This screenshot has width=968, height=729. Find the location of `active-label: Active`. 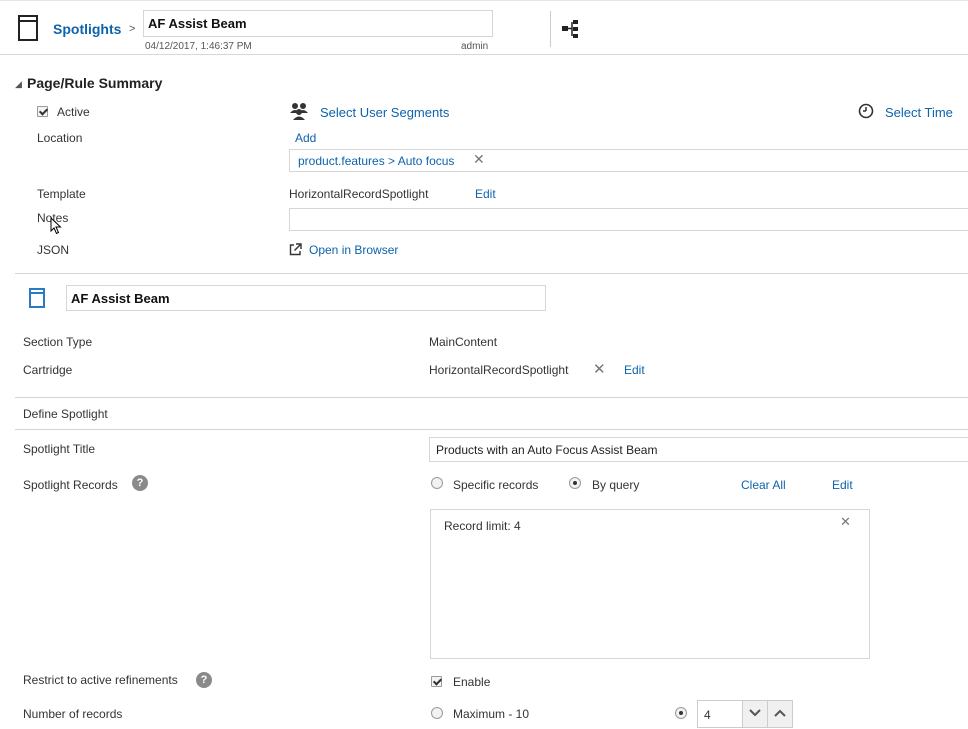

active-label: Active is located at coordinates (73, 112).